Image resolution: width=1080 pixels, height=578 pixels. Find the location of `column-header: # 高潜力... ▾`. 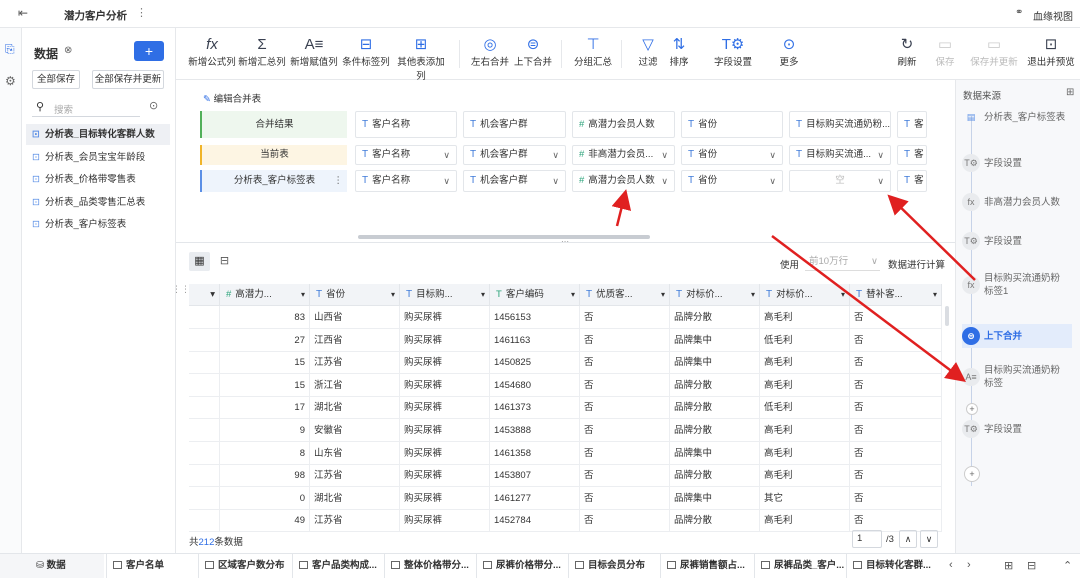

column-header: # 高潜力... ▾ is located at coordinates (265, 295).